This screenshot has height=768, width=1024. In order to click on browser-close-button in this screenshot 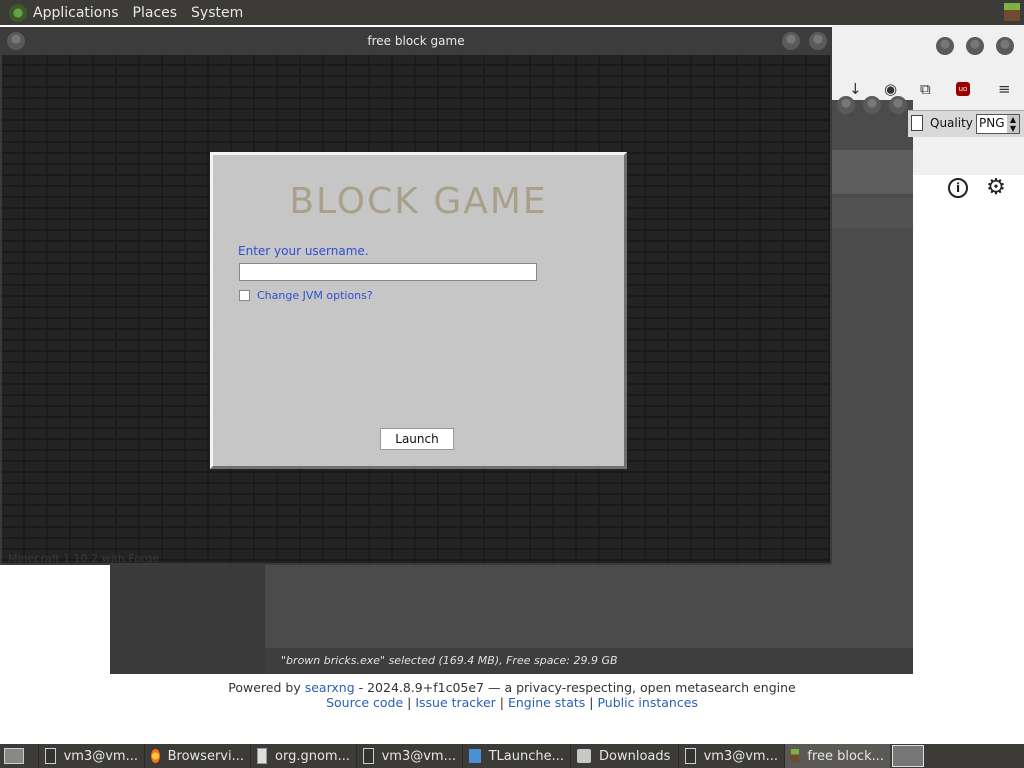, I will do `click(1005, 46)`.